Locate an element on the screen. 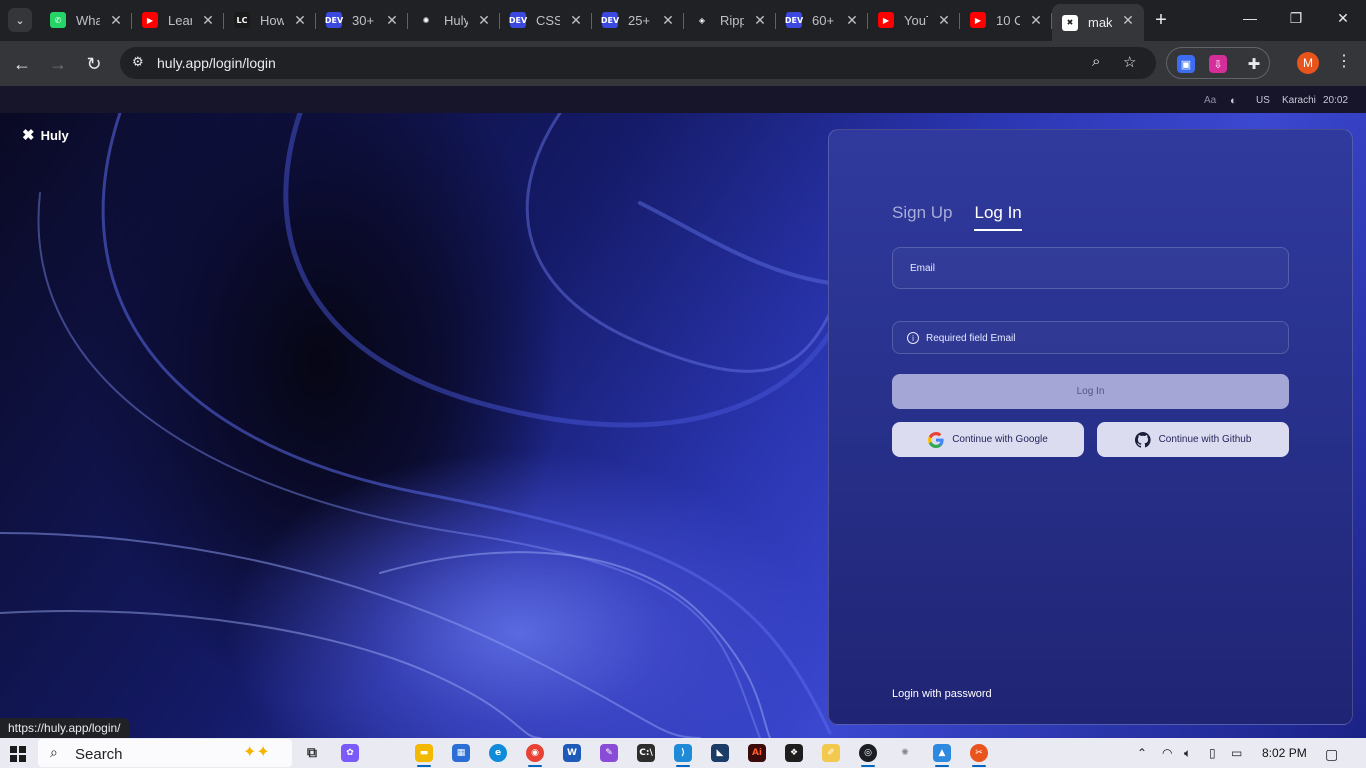 The height and width of the screenshot is (768, 1366). tab-title: 25+ is located at coordinates (639, 20).